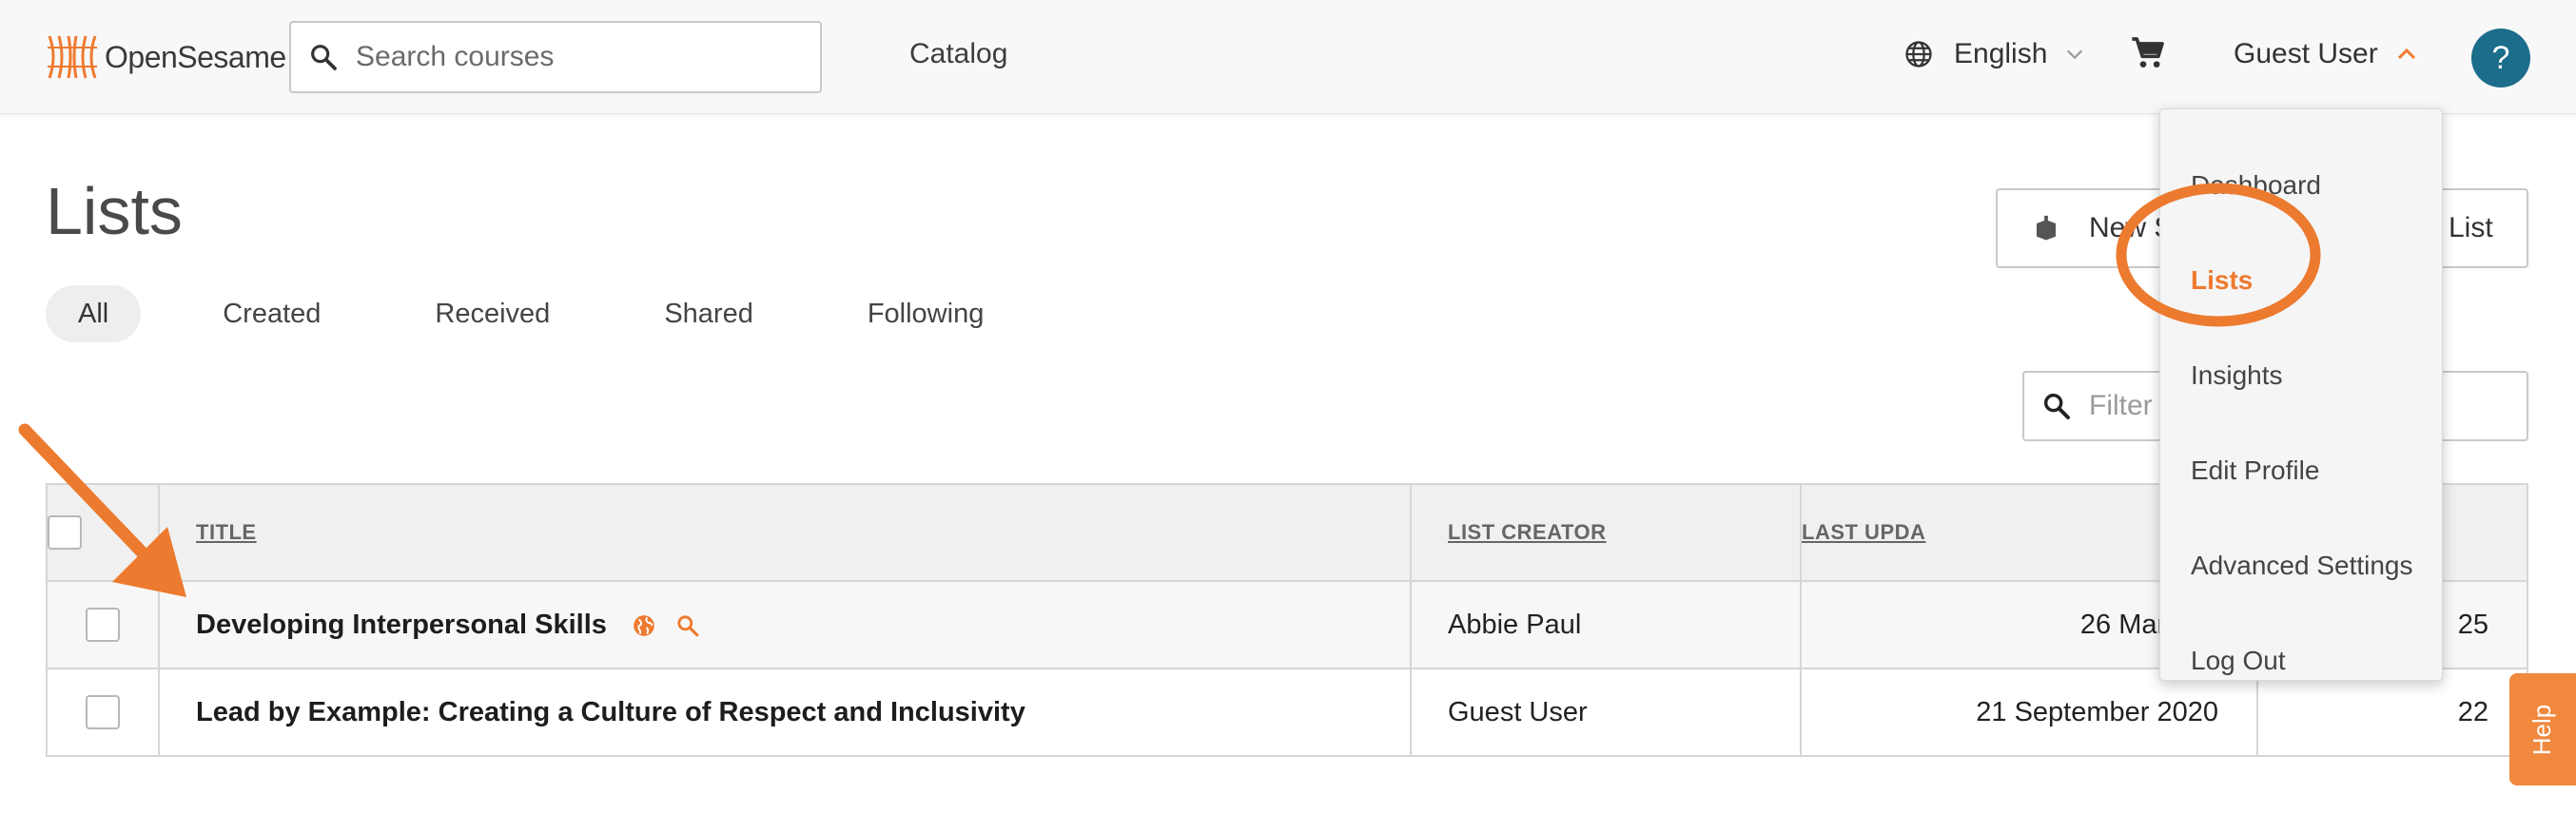  I want to click on globe-icon, so click(1918, 55).